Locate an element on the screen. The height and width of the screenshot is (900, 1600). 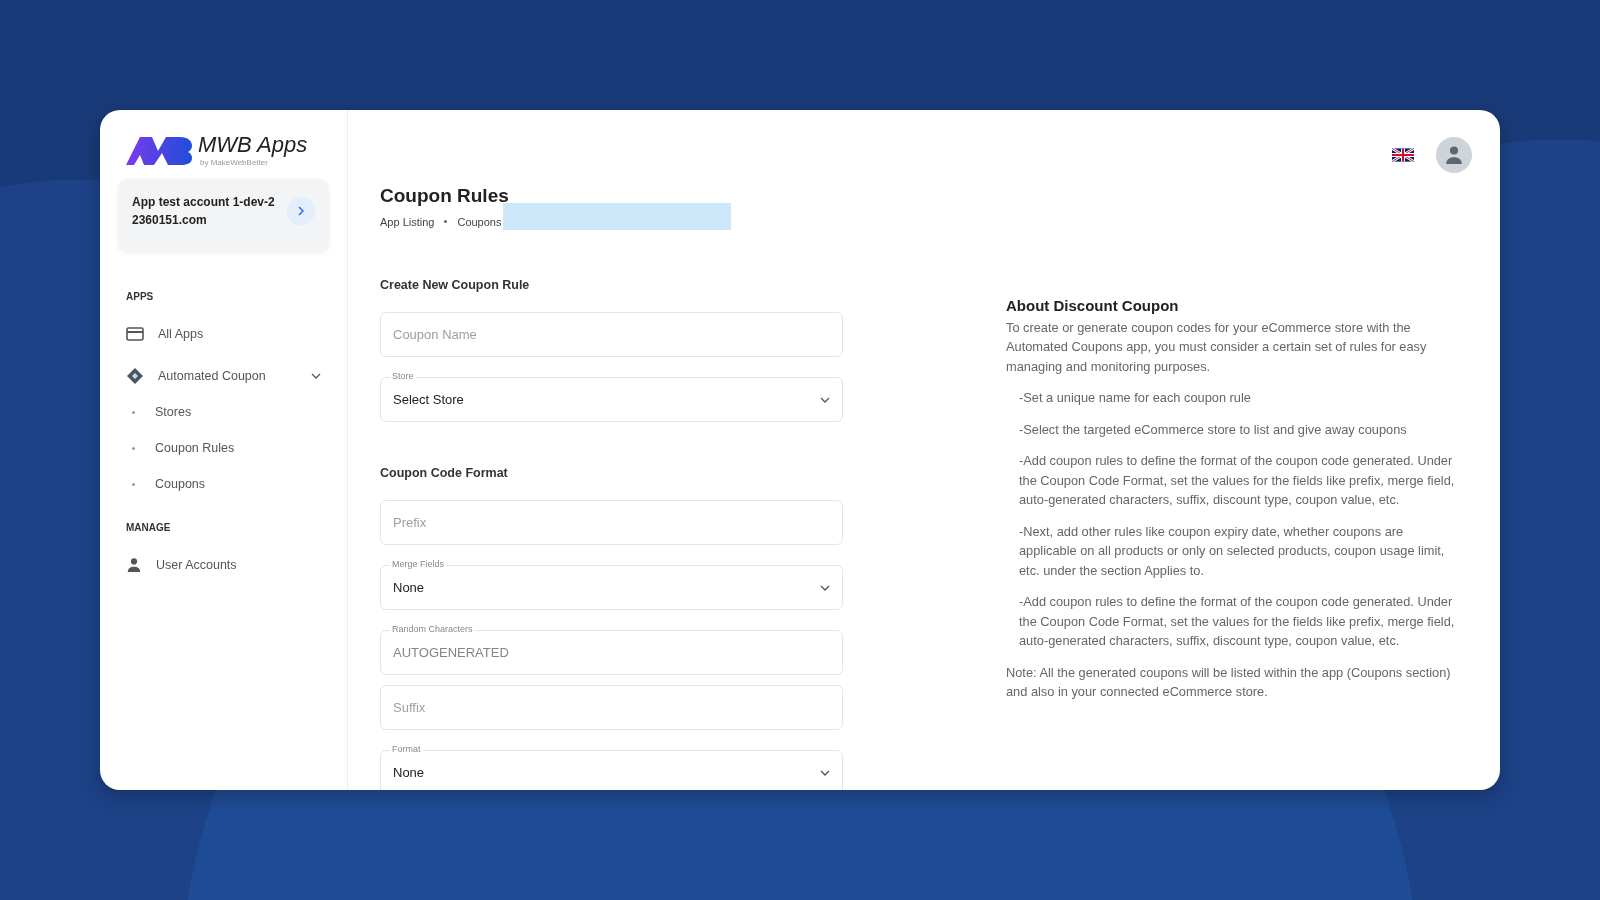
account-name: App test account 1-dev-2 2360151.com is located at coordinates (204, 211).